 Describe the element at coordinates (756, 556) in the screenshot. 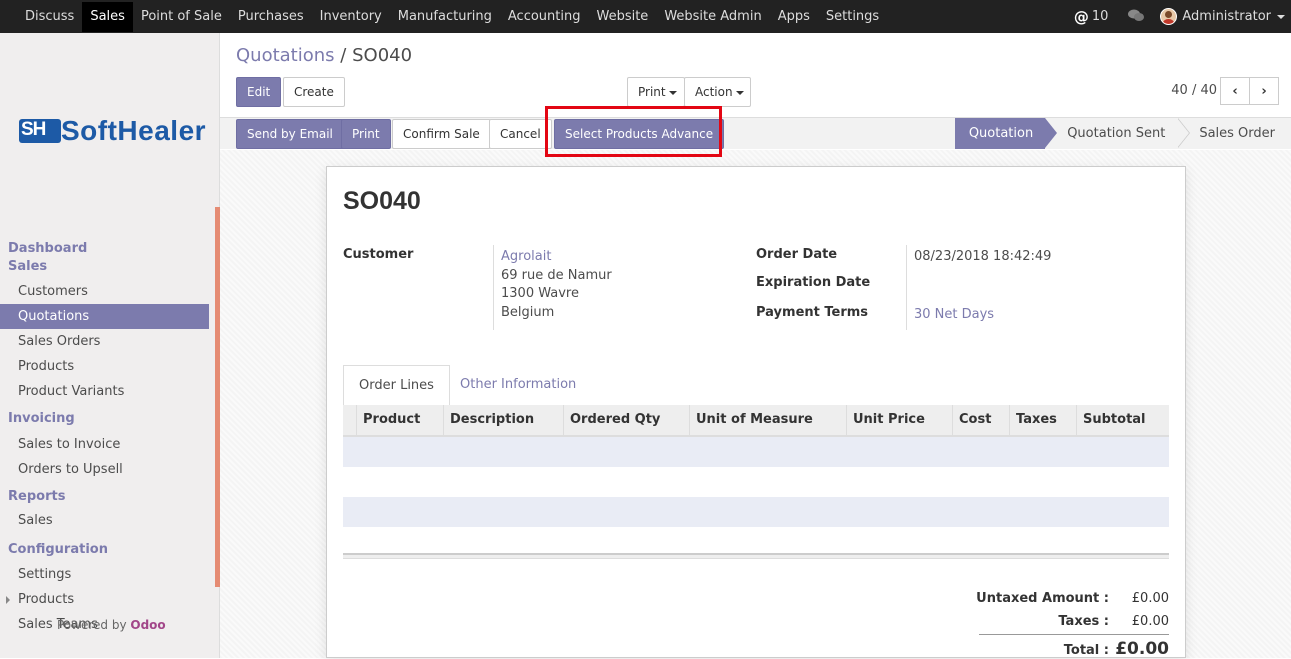

I see `table-footer` at that location.